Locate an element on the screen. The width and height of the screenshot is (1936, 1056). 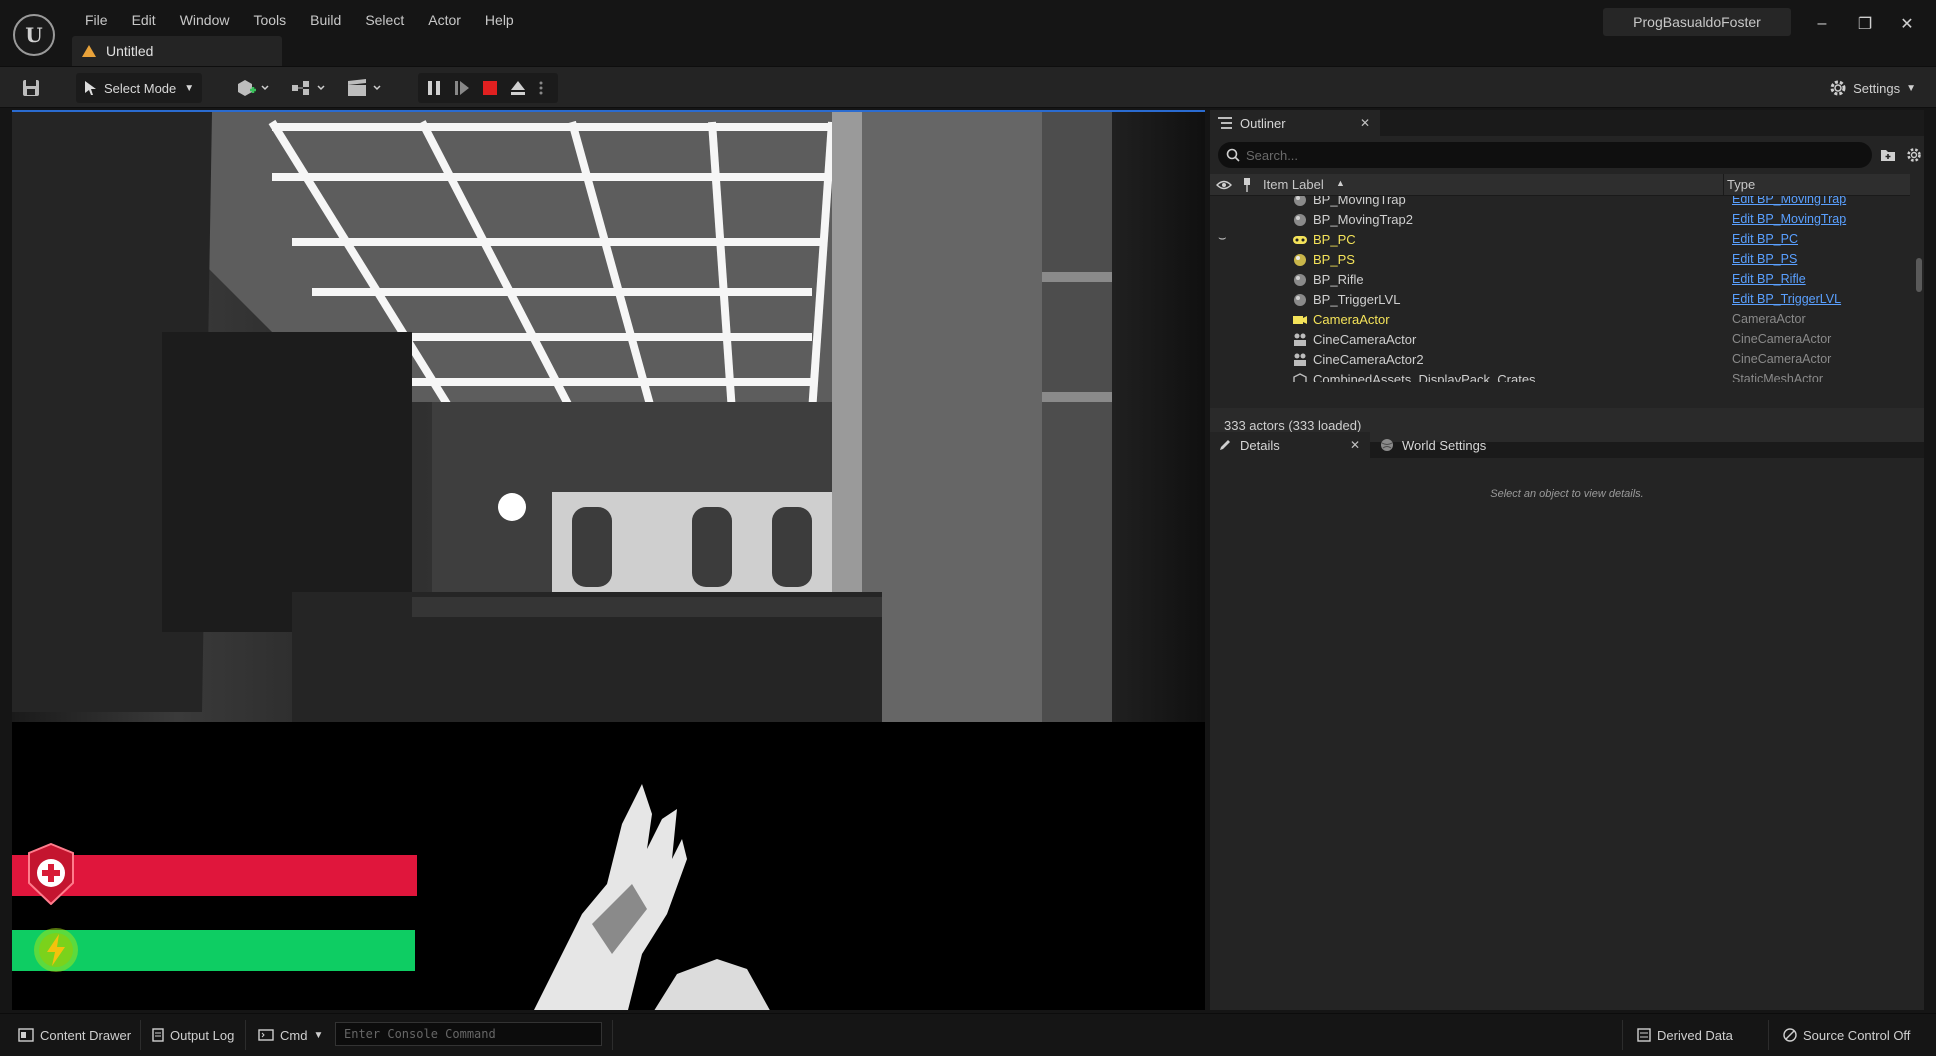
derived-data-button: Derived Data is located at coordinates (1685, 1035).